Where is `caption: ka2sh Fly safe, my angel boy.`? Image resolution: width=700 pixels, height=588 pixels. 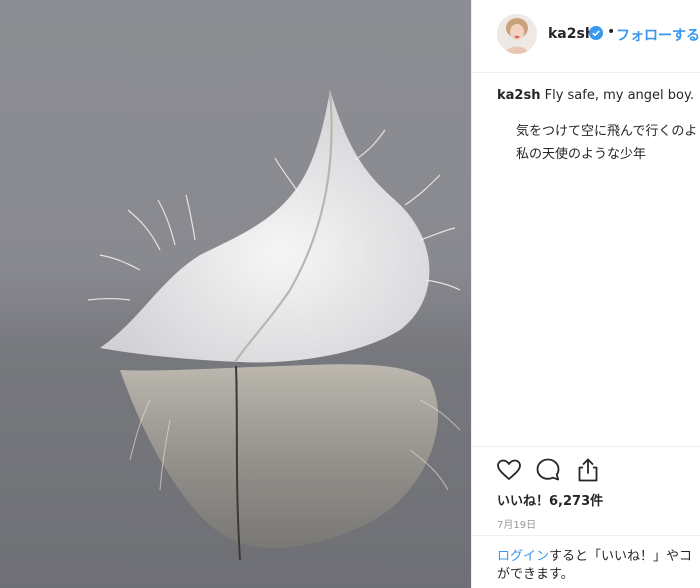 caption: ka2sh Fly safe, my angel boy. is located at coordinates (598, 95).